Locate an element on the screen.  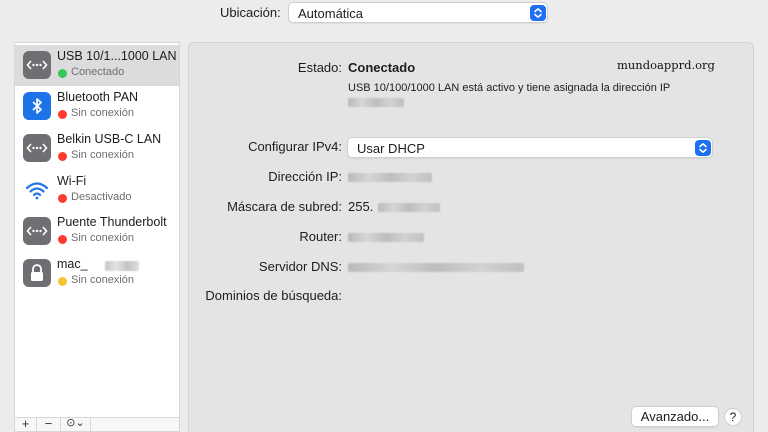
redacted-text is located at coordinates (122, 266).